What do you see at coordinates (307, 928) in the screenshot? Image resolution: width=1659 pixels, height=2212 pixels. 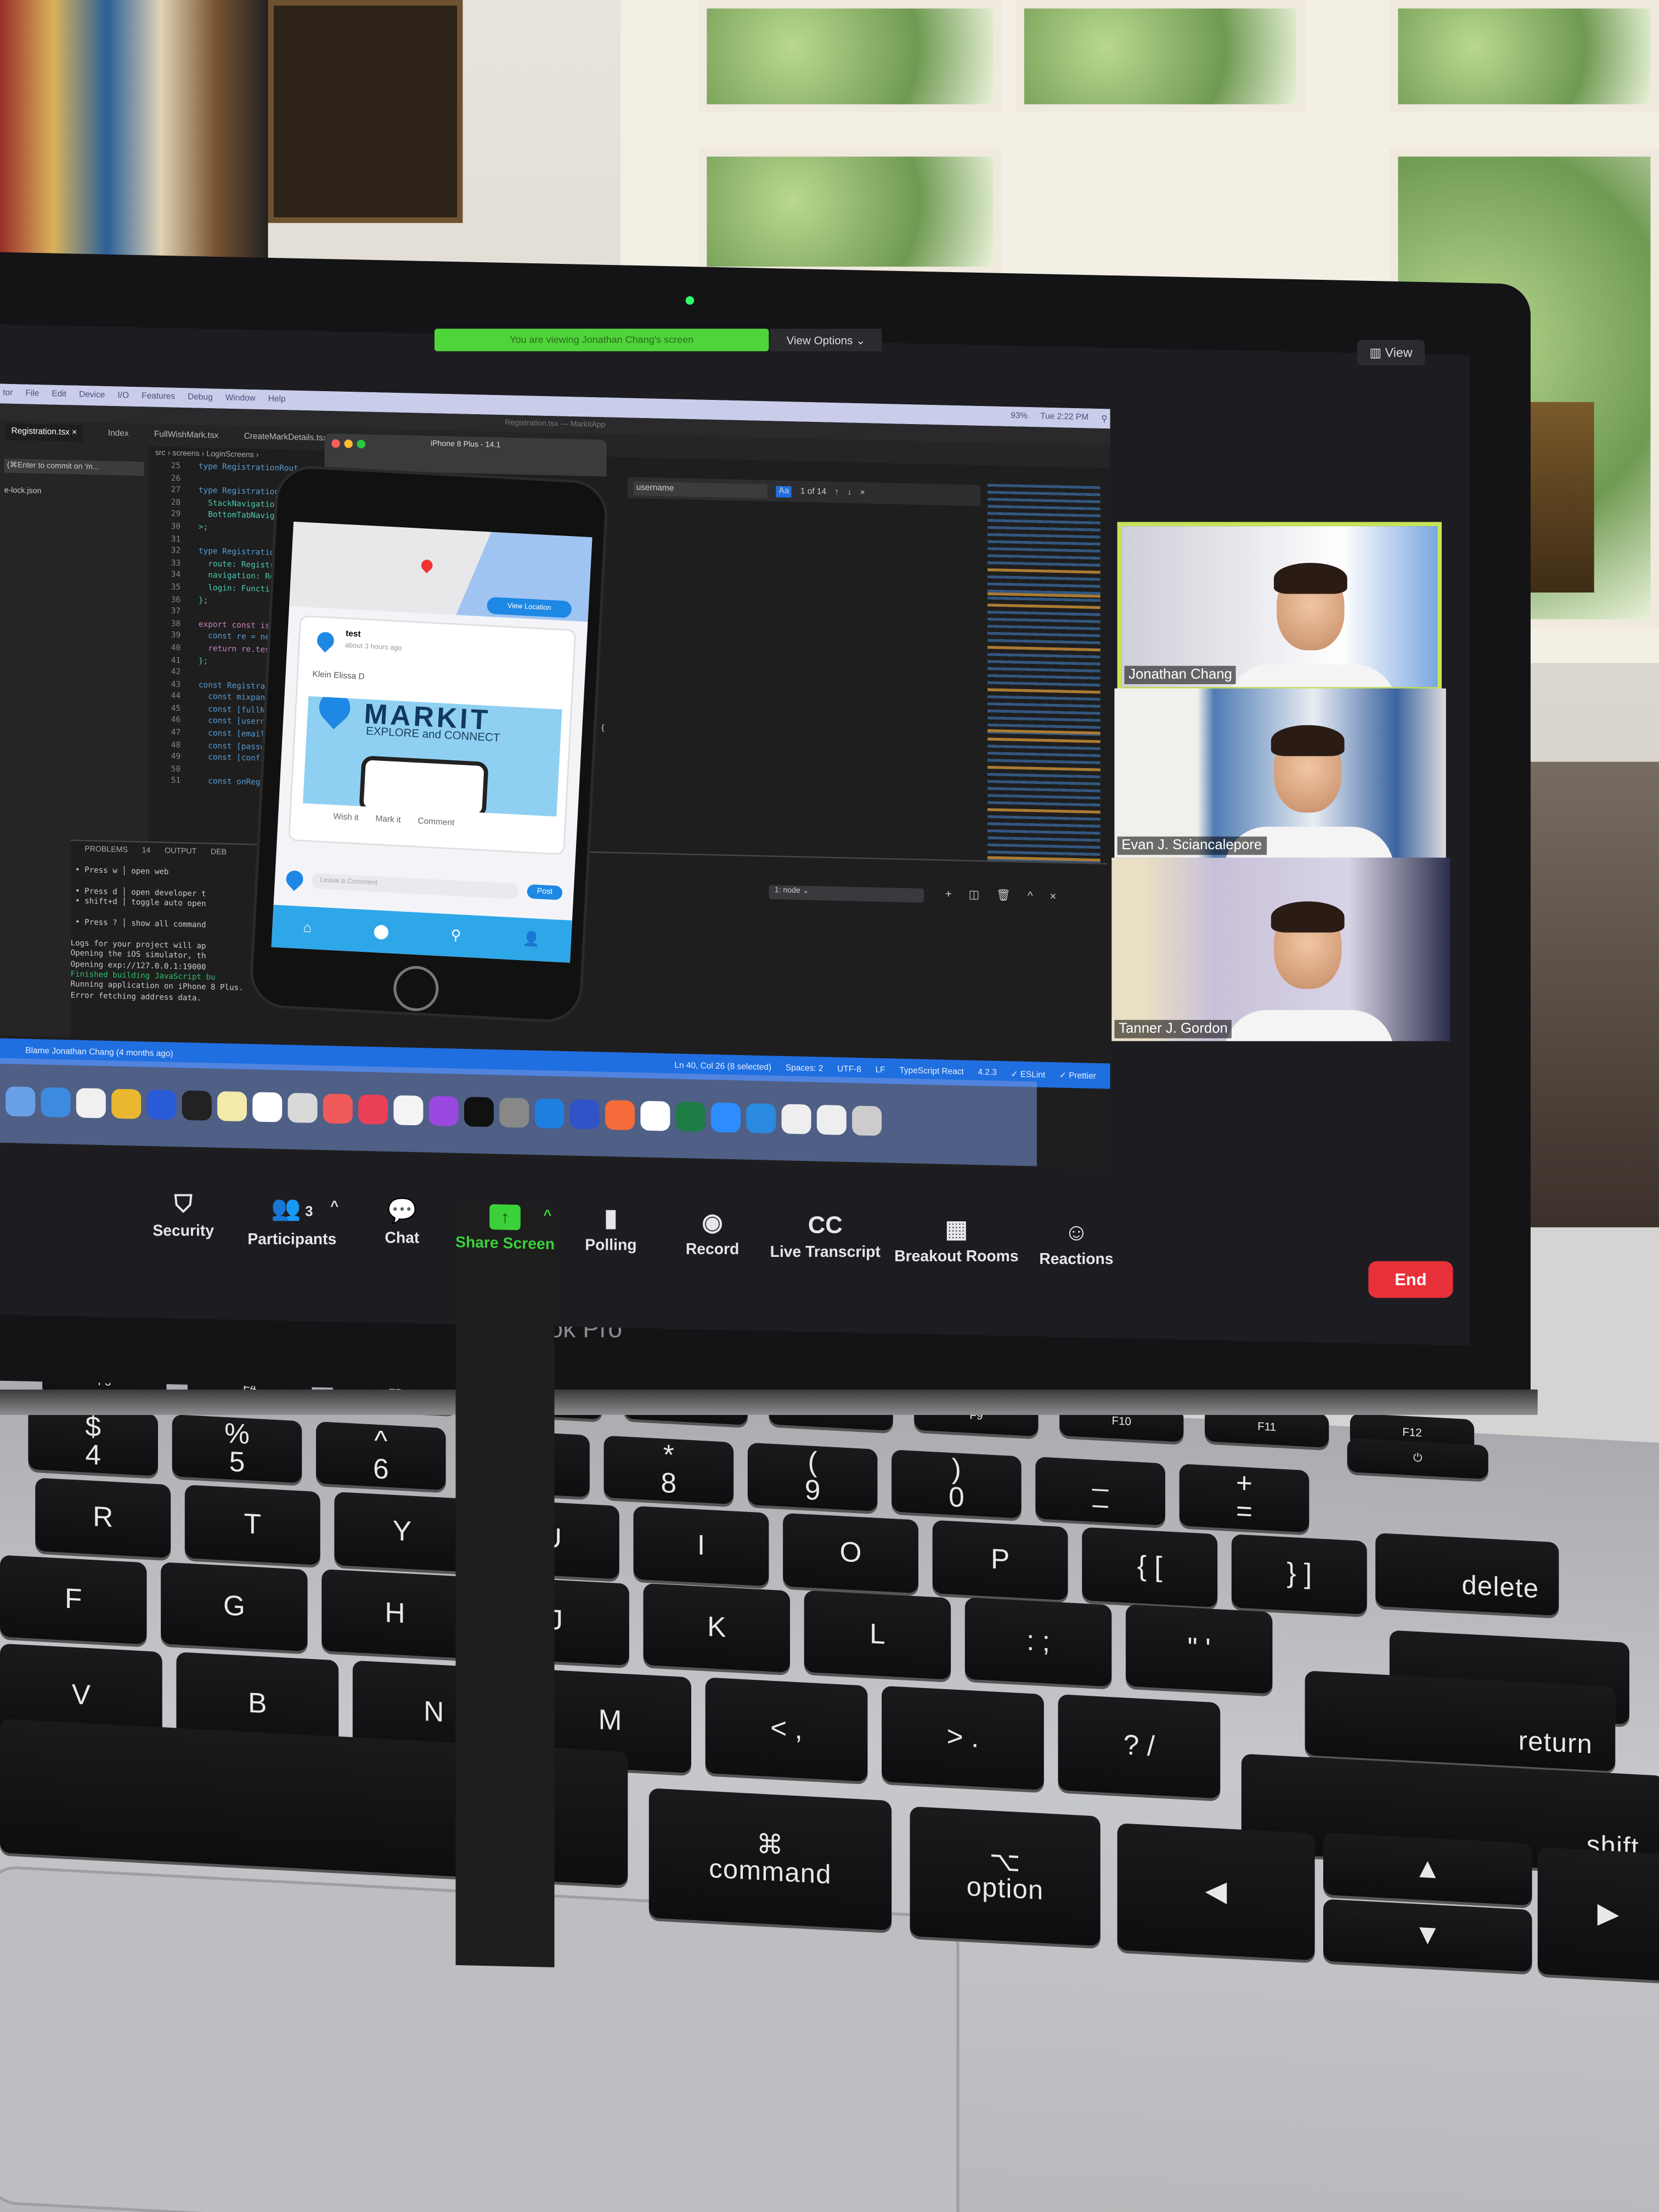 I see `home-tab-icon: ⌂` at bounding box center [307, 928].